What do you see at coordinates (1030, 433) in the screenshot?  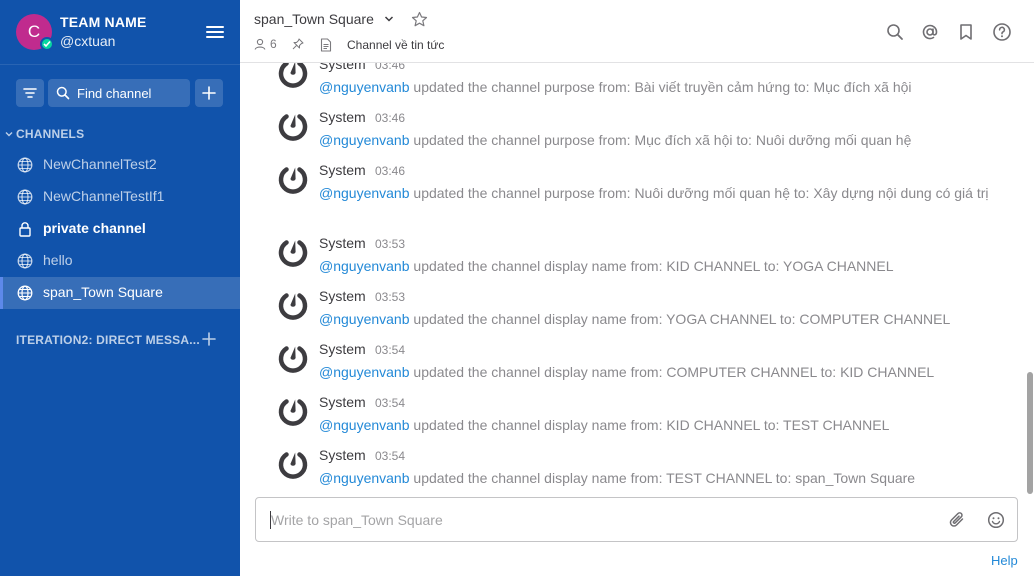 I see `scrollbar-thumb` at bounding box center [1030, 433].